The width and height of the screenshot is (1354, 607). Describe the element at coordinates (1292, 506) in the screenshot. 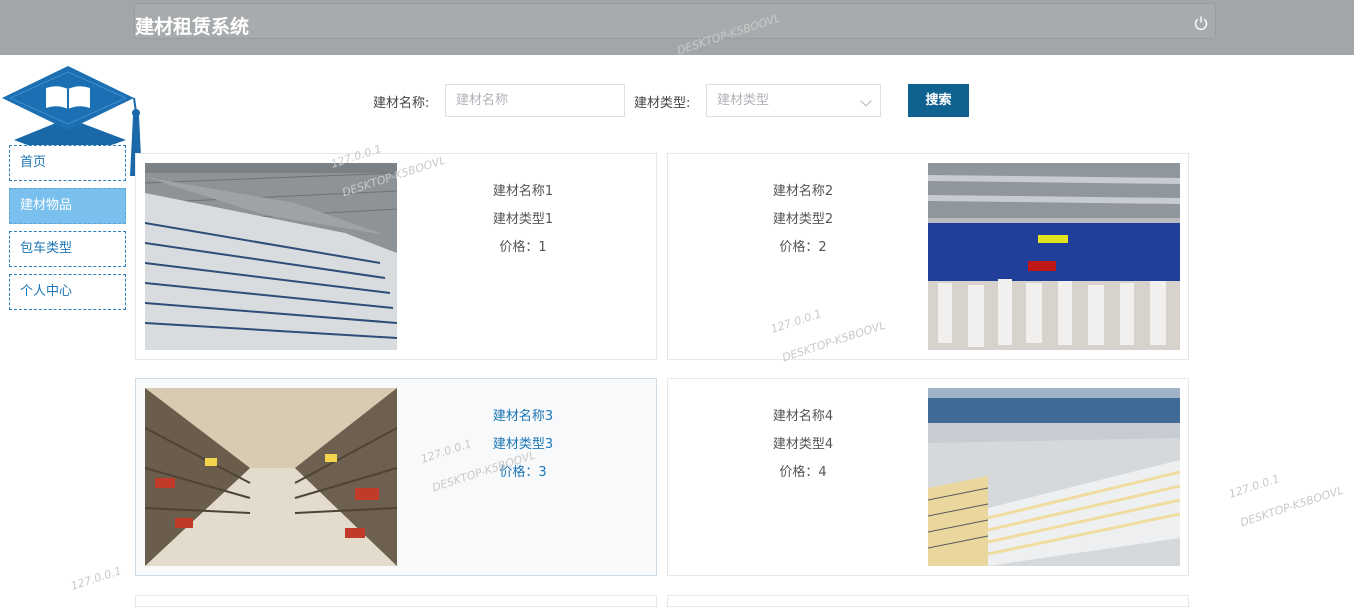

I see `watermark-host: DESKTOP-K5BOOVL` at that location.